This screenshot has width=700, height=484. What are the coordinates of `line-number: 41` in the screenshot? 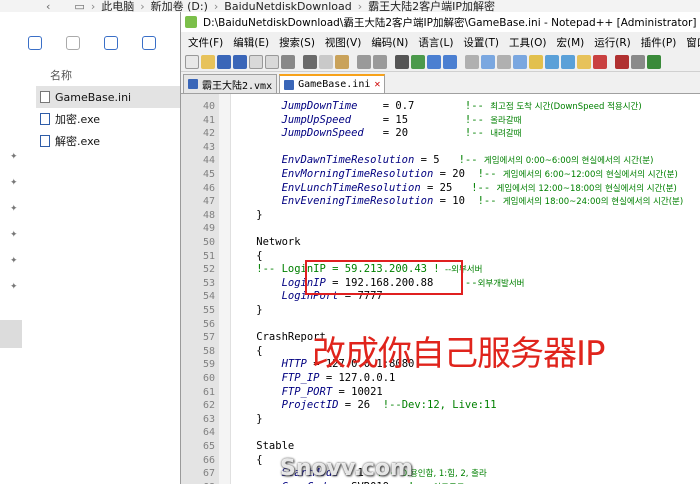 It's located at (208, 120).